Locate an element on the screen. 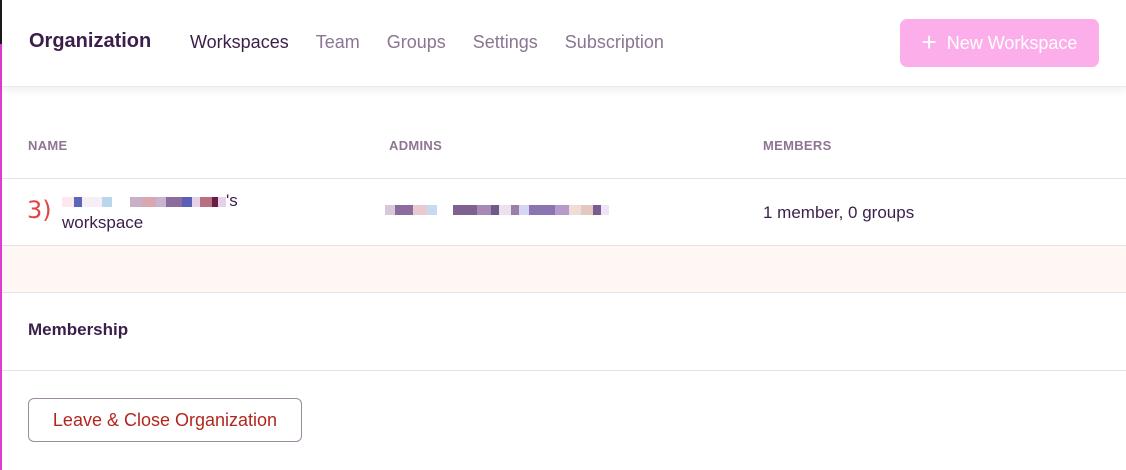 This screenshot has width=1126, height=470. leave-organization-button: Leave & Close Organization is located at coordinates (165, 420).